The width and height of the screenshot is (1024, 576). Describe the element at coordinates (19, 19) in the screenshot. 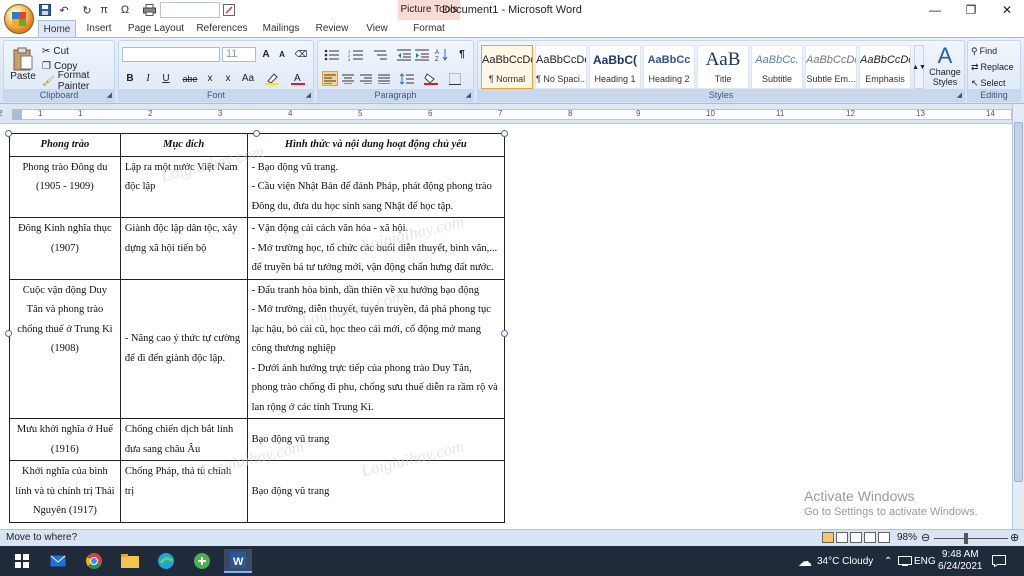

I see `office-button` at that location.